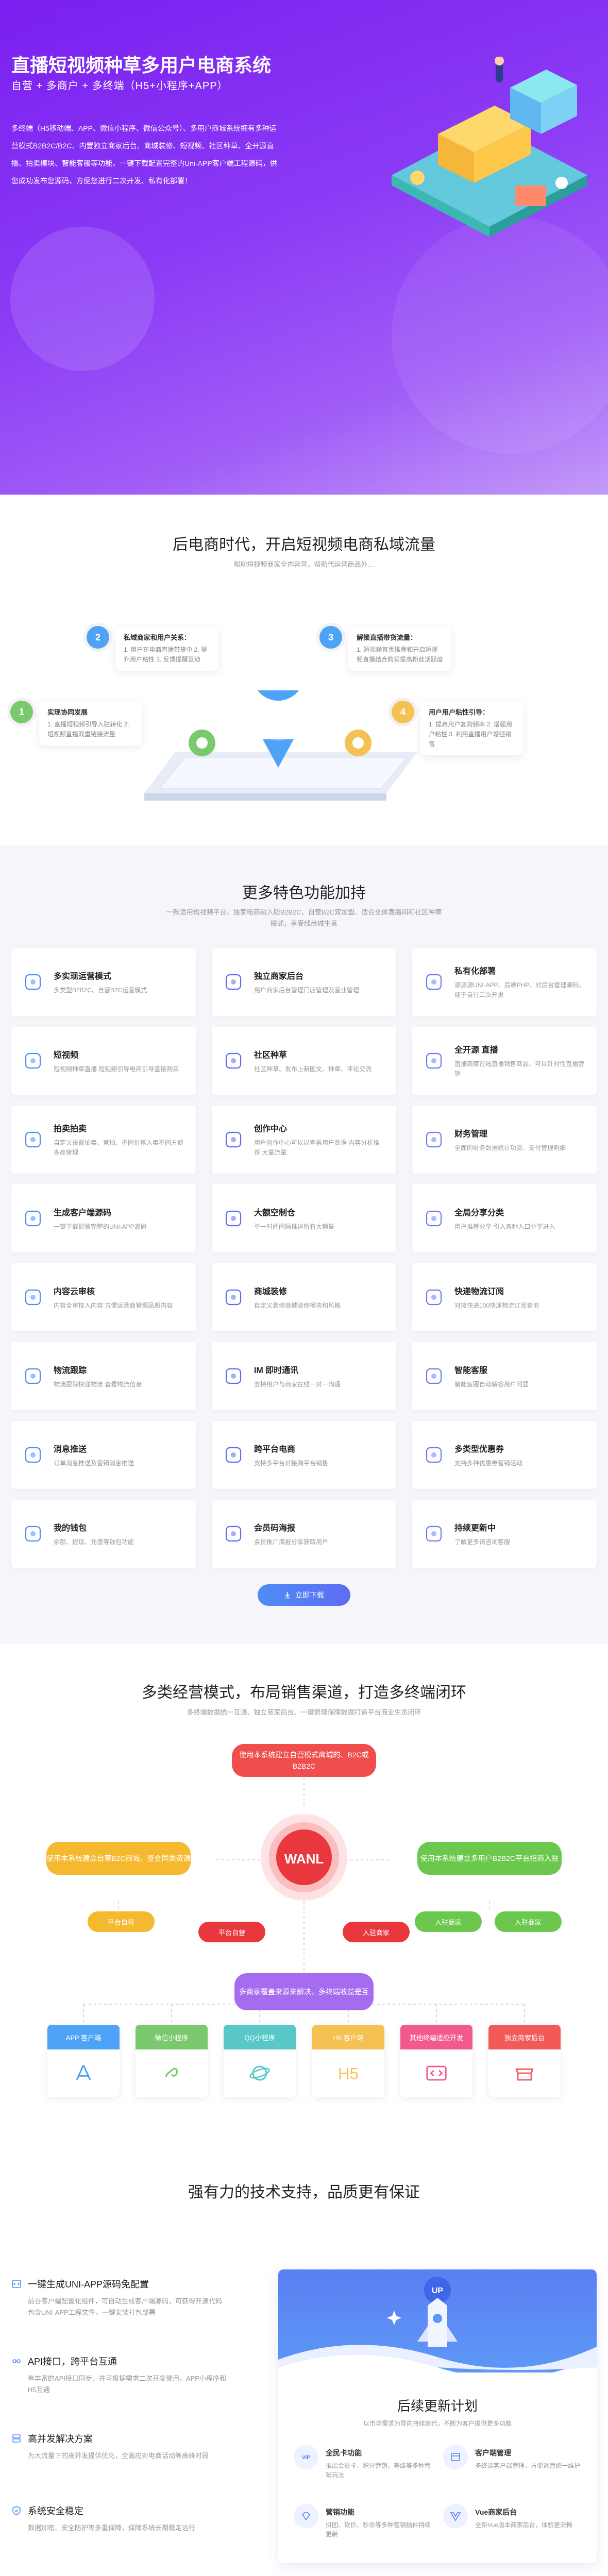 The height and width of the screenshot is (2576, 608). Describe the element at coordinates (483, 1542) in the screenshot. I see `feature-desc: 了解更多请咨询客服` at that location.